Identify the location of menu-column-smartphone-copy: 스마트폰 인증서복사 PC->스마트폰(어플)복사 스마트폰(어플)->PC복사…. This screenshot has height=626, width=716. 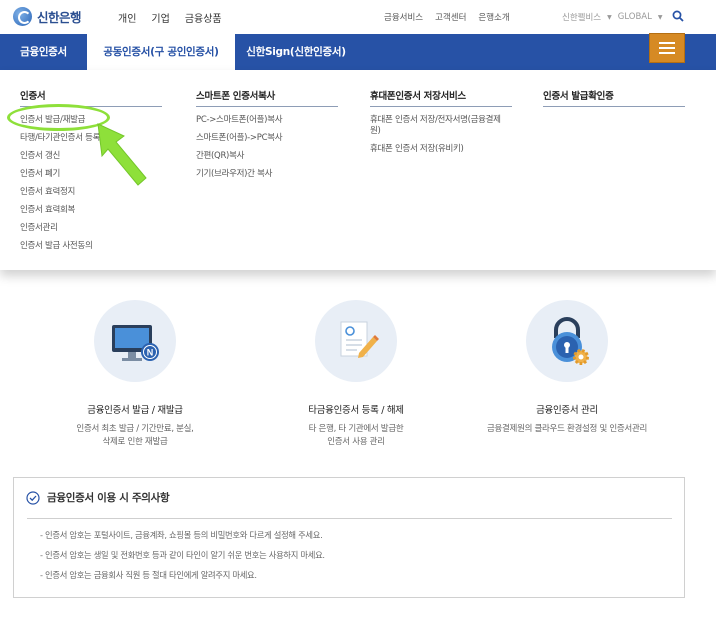
(267, 137).